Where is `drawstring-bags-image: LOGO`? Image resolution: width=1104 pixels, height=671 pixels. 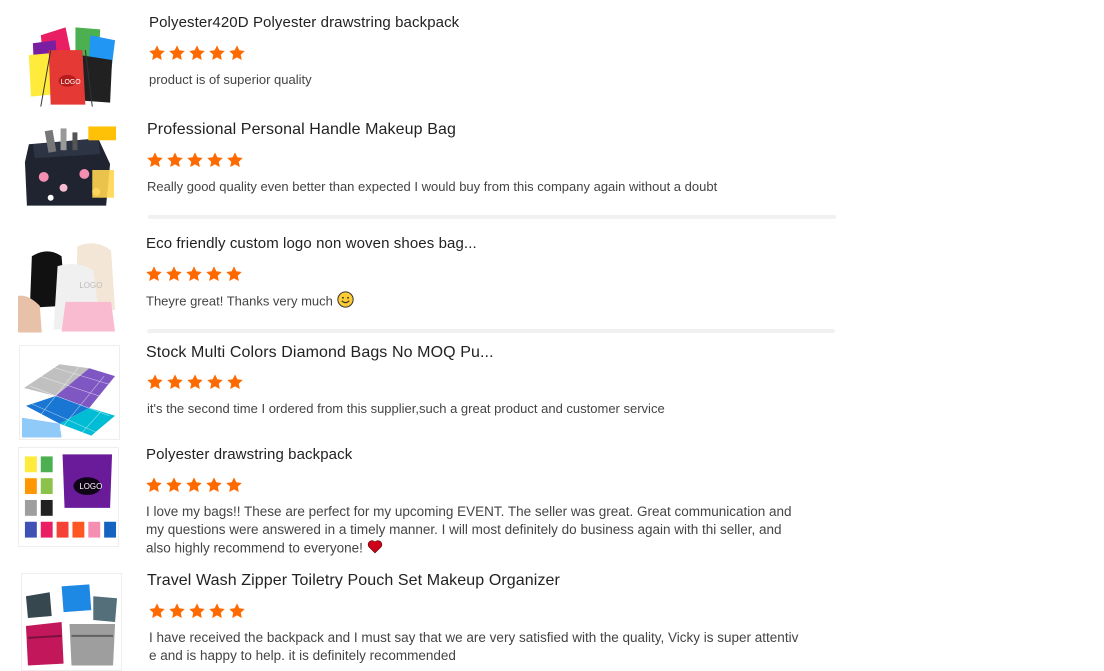
drawstring-bags-image: LOGO is located at coordinates (72, 67).